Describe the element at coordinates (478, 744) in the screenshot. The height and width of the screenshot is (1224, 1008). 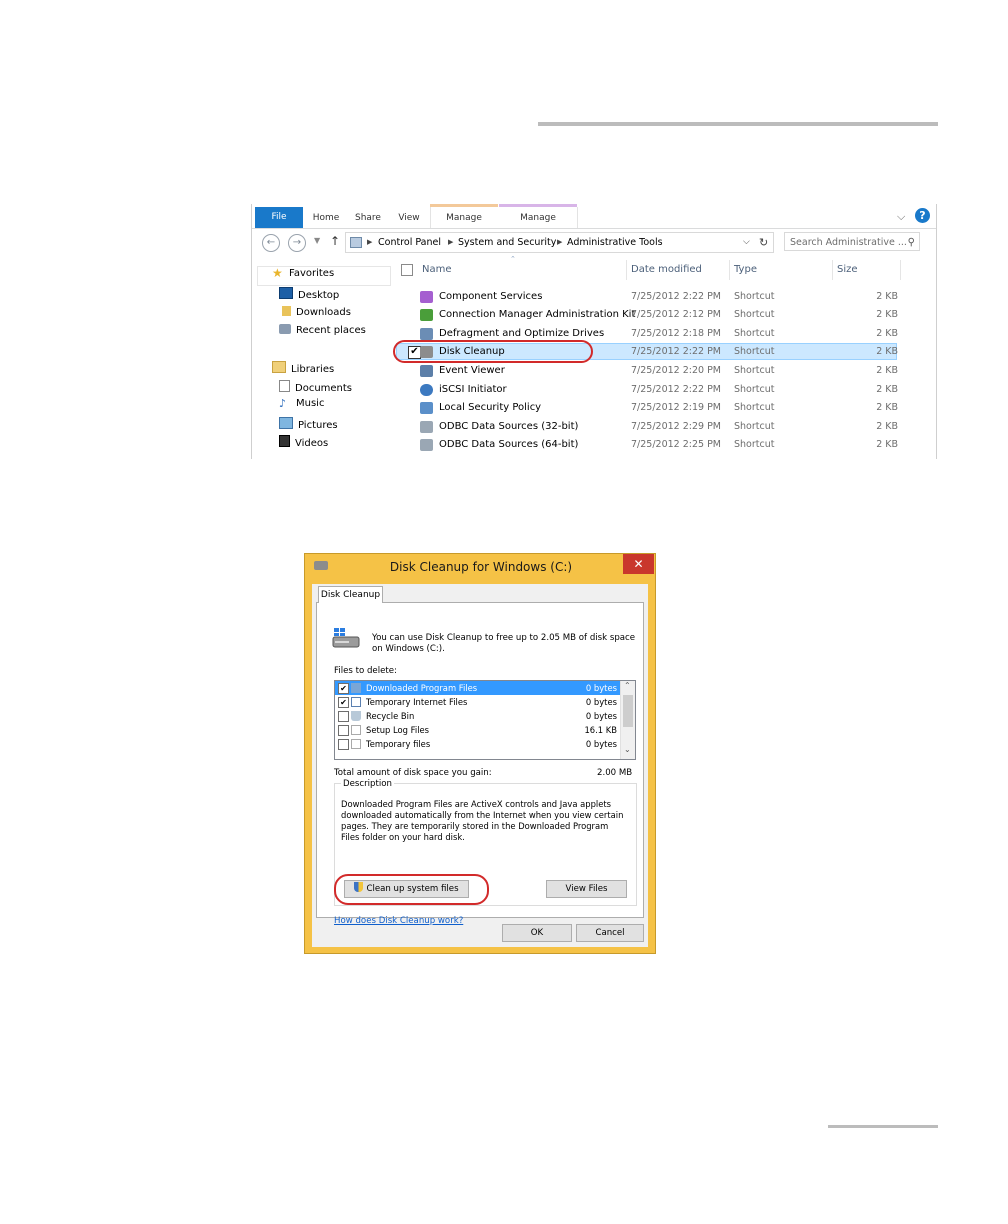
I see `list-item: Temporary files 0 bytes` at that location.